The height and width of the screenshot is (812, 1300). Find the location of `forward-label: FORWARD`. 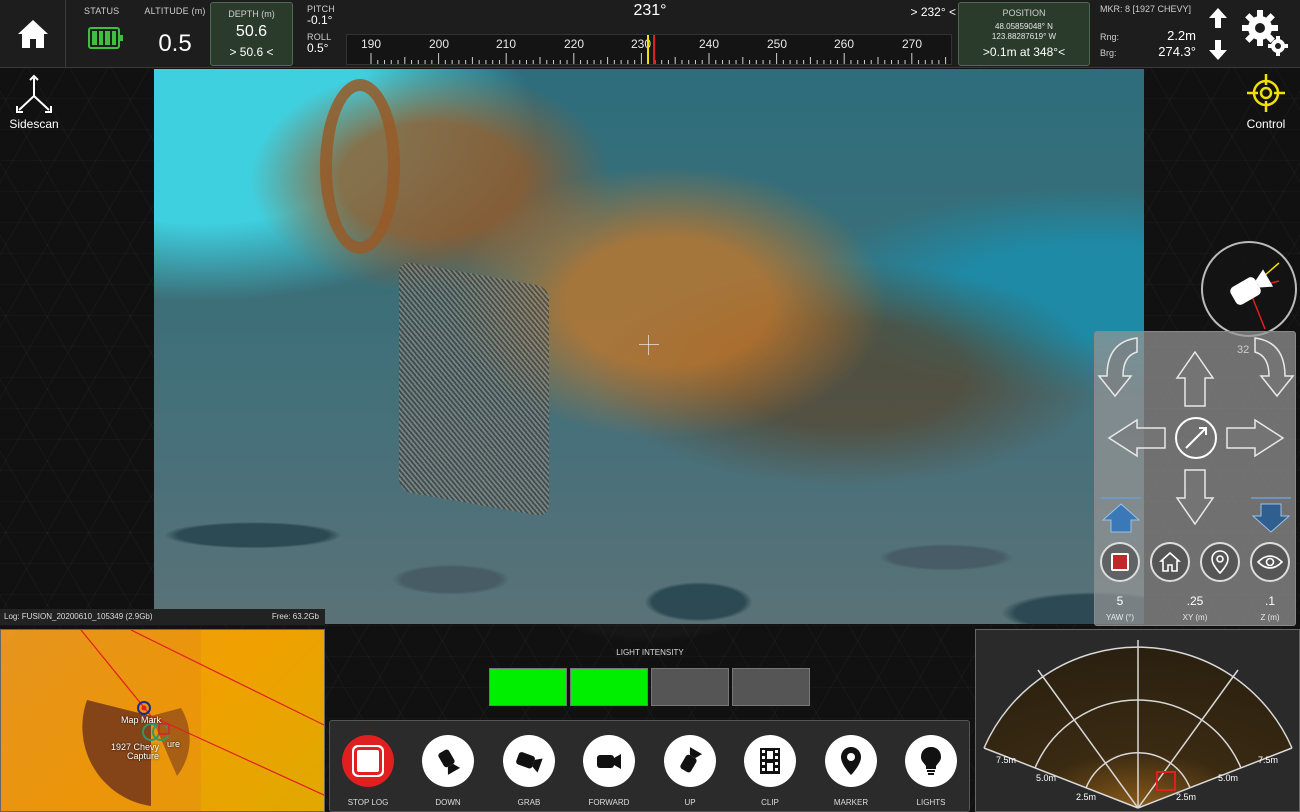

forward-label: FORWARD is located at coordinates (609, 802).